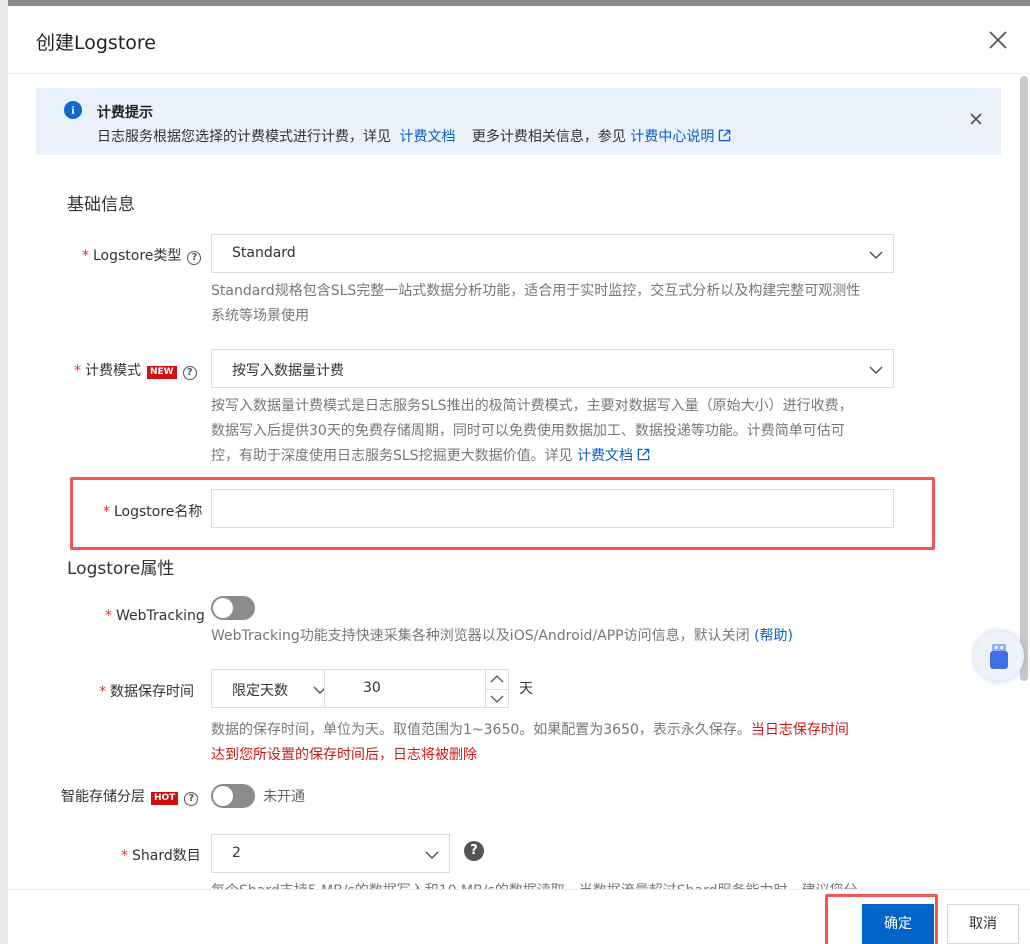 The image size is (1030, 944). I want to click on floating-assistant-button, so click(999, 656).